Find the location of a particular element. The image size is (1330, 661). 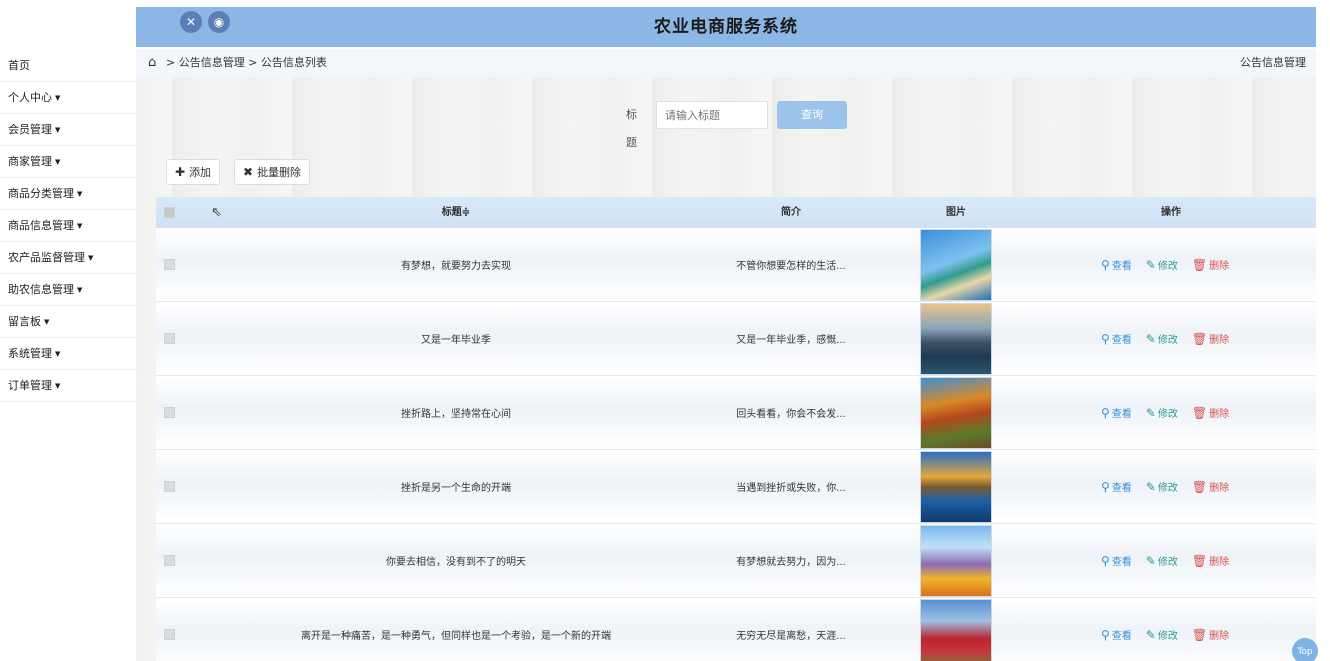

home-icon: ⌂ is located at coordinates (152, 63).